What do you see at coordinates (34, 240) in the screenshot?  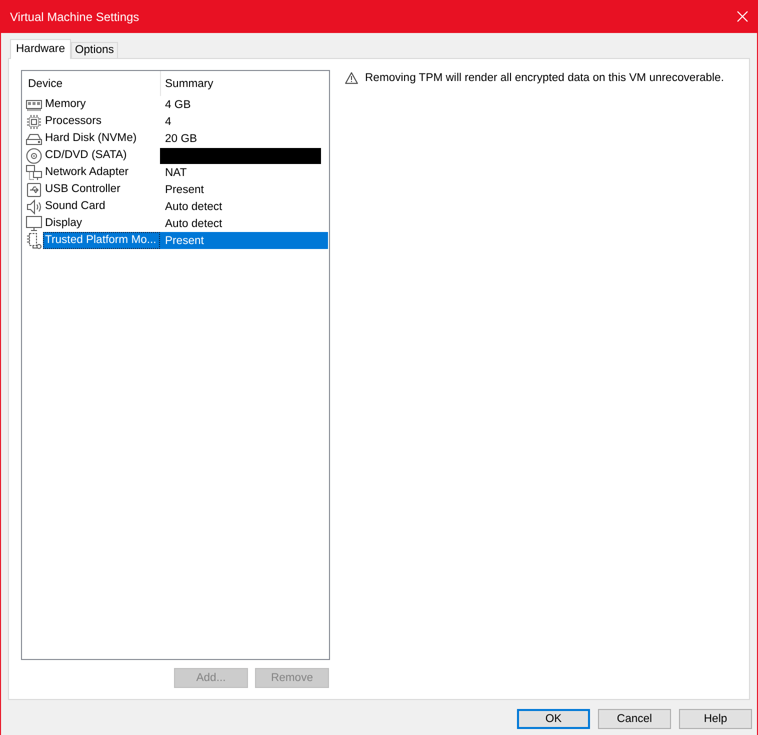 I see `chip-key-icon` at bounding box center [34, 240].